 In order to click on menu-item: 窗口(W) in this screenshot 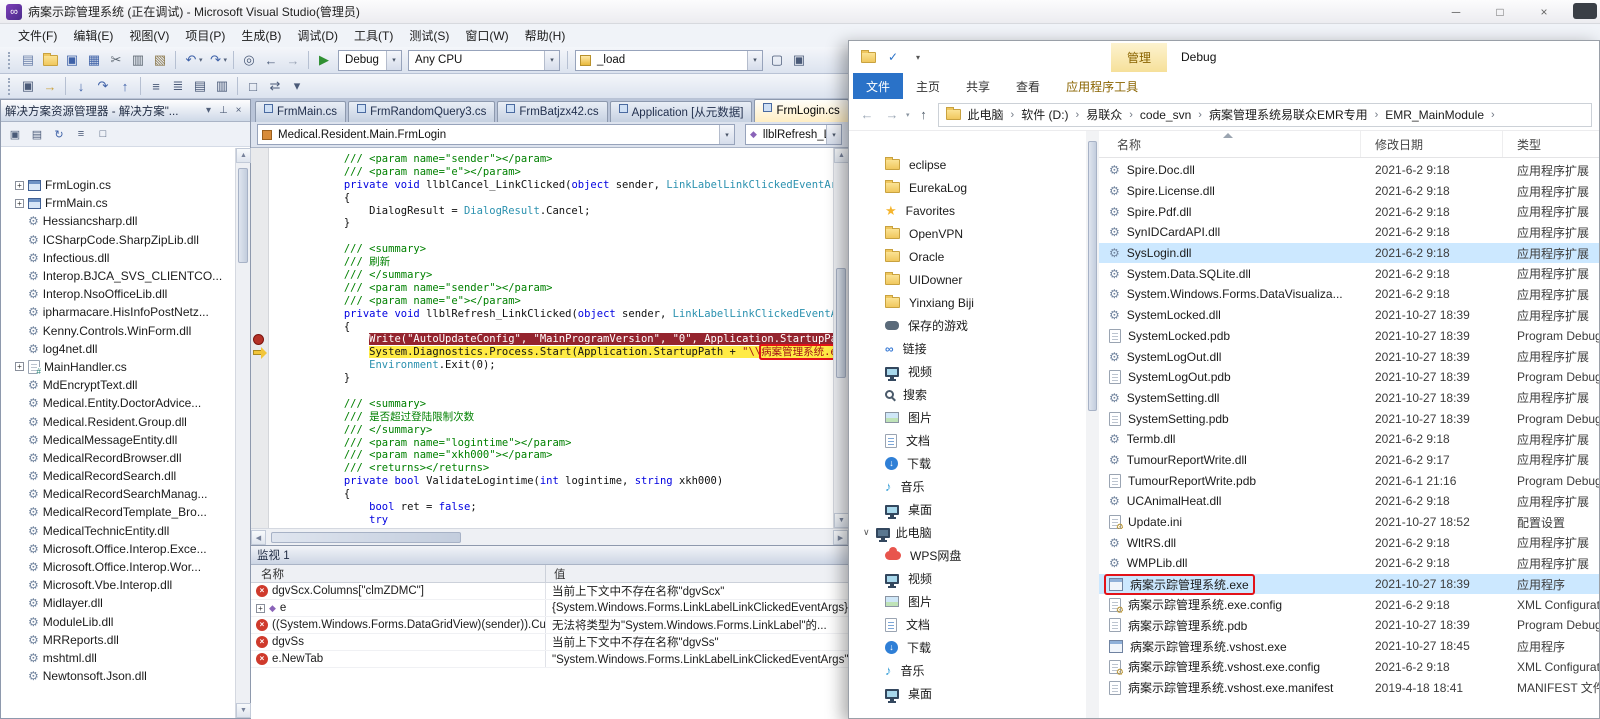, I will do `click(486, 35)`.